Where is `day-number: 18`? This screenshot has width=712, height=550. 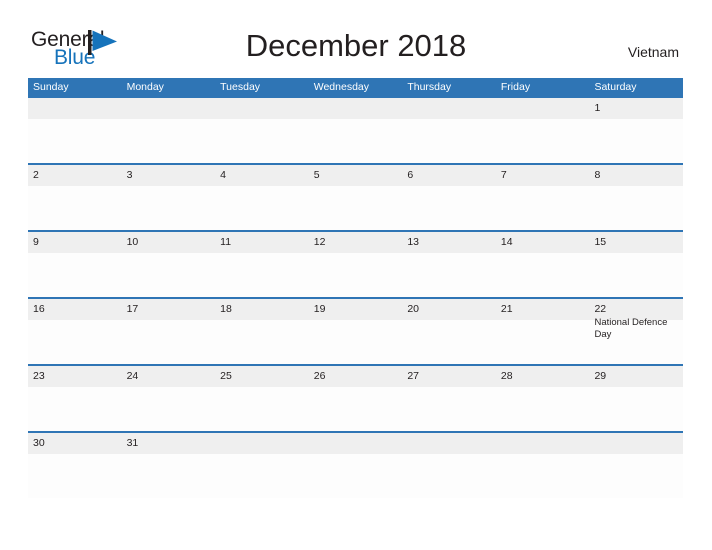
day-number: 18 is located at coordinates (226, 309).